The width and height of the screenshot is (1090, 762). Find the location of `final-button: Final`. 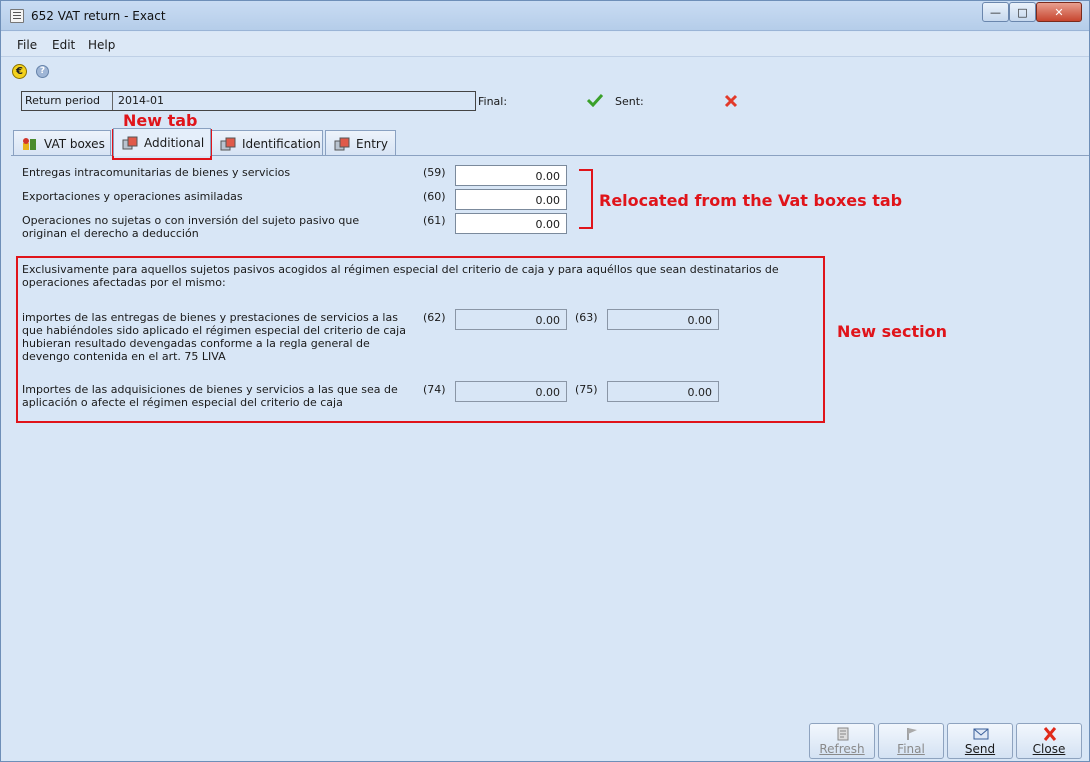

final-button: Final is located at coordinates (911, 741).